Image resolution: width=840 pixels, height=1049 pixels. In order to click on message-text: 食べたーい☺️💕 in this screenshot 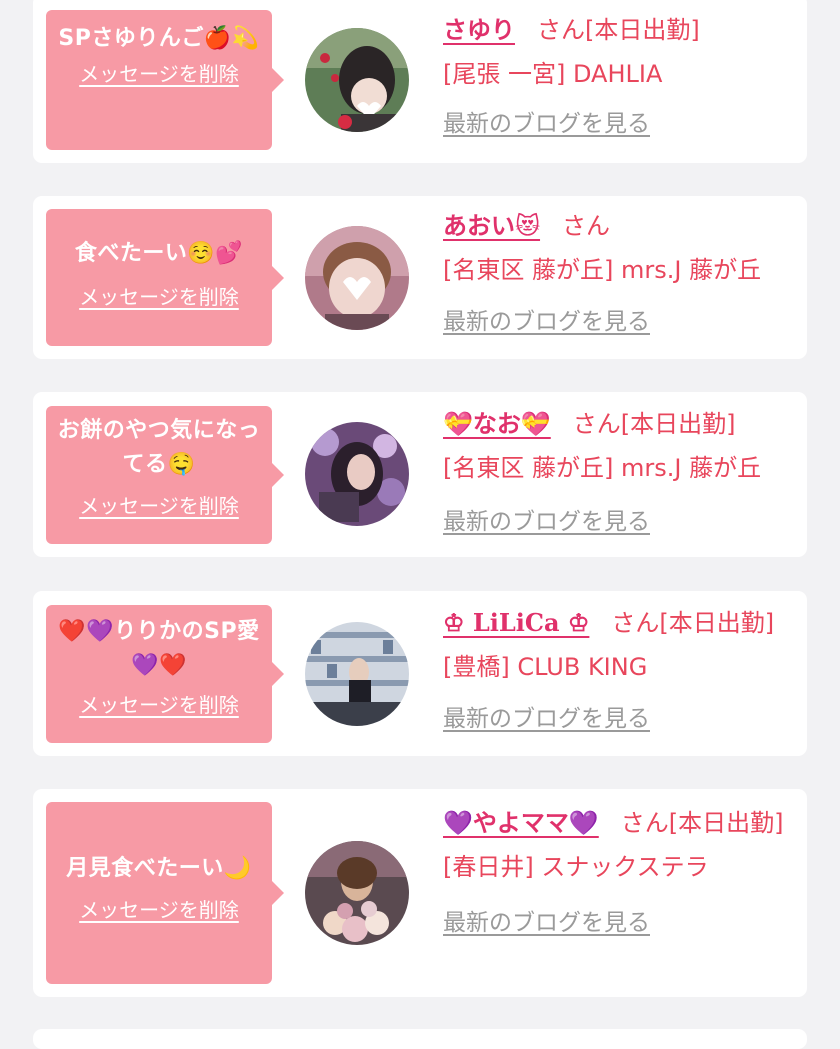, I will do `click(159, 253)`.